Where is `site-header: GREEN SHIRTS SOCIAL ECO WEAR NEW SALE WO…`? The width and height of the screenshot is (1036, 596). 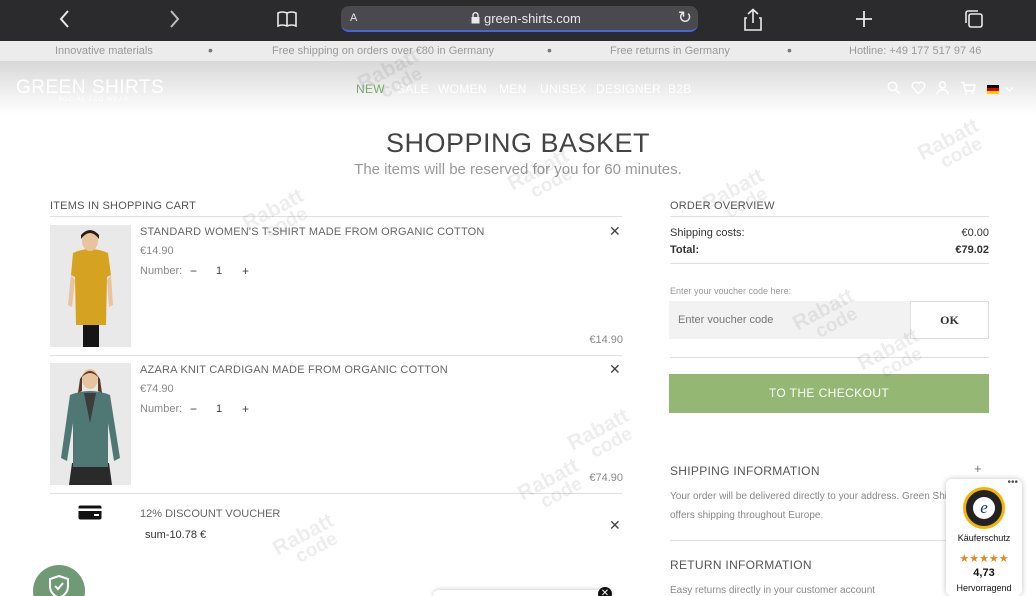
site-header: GREEN SHIRTS SOCIAL ECO WEAR NEW SALE WO… is located at coordinates (518, 88).